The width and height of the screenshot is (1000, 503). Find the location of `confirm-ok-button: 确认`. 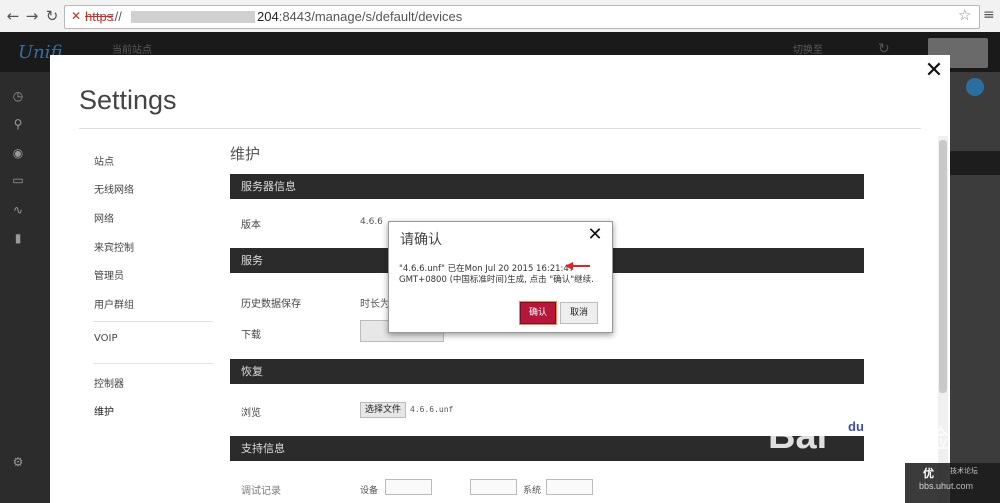

confirm-ok-button: 确认 is located at coordinates (538, 313).